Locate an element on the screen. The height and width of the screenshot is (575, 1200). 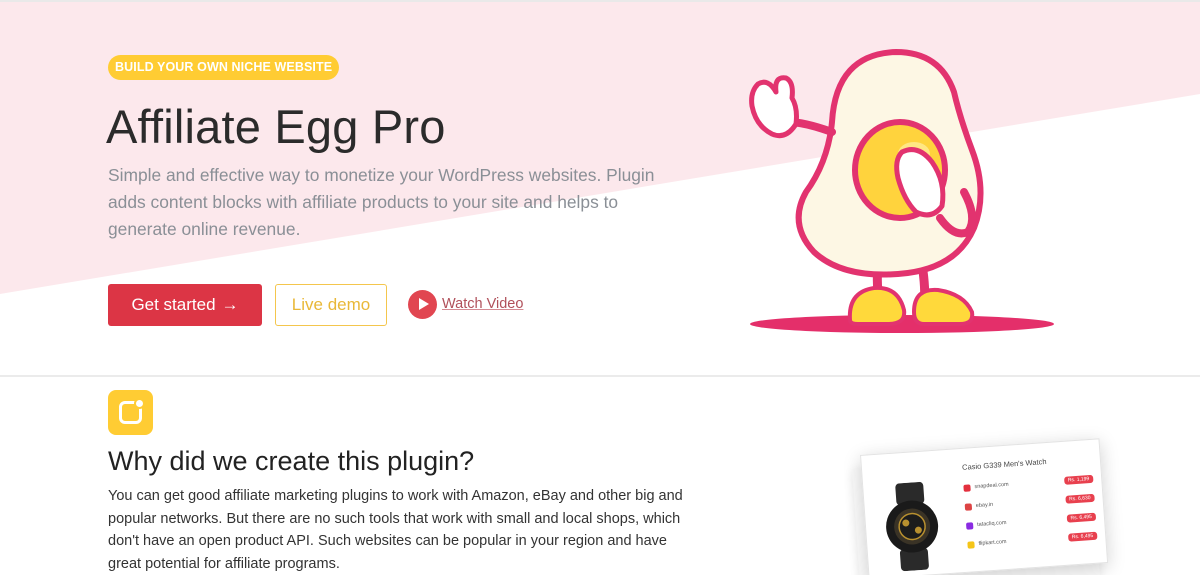
shop-row: tatacliq.com Rs. 6,495 is located at coordinates (1031, 521).